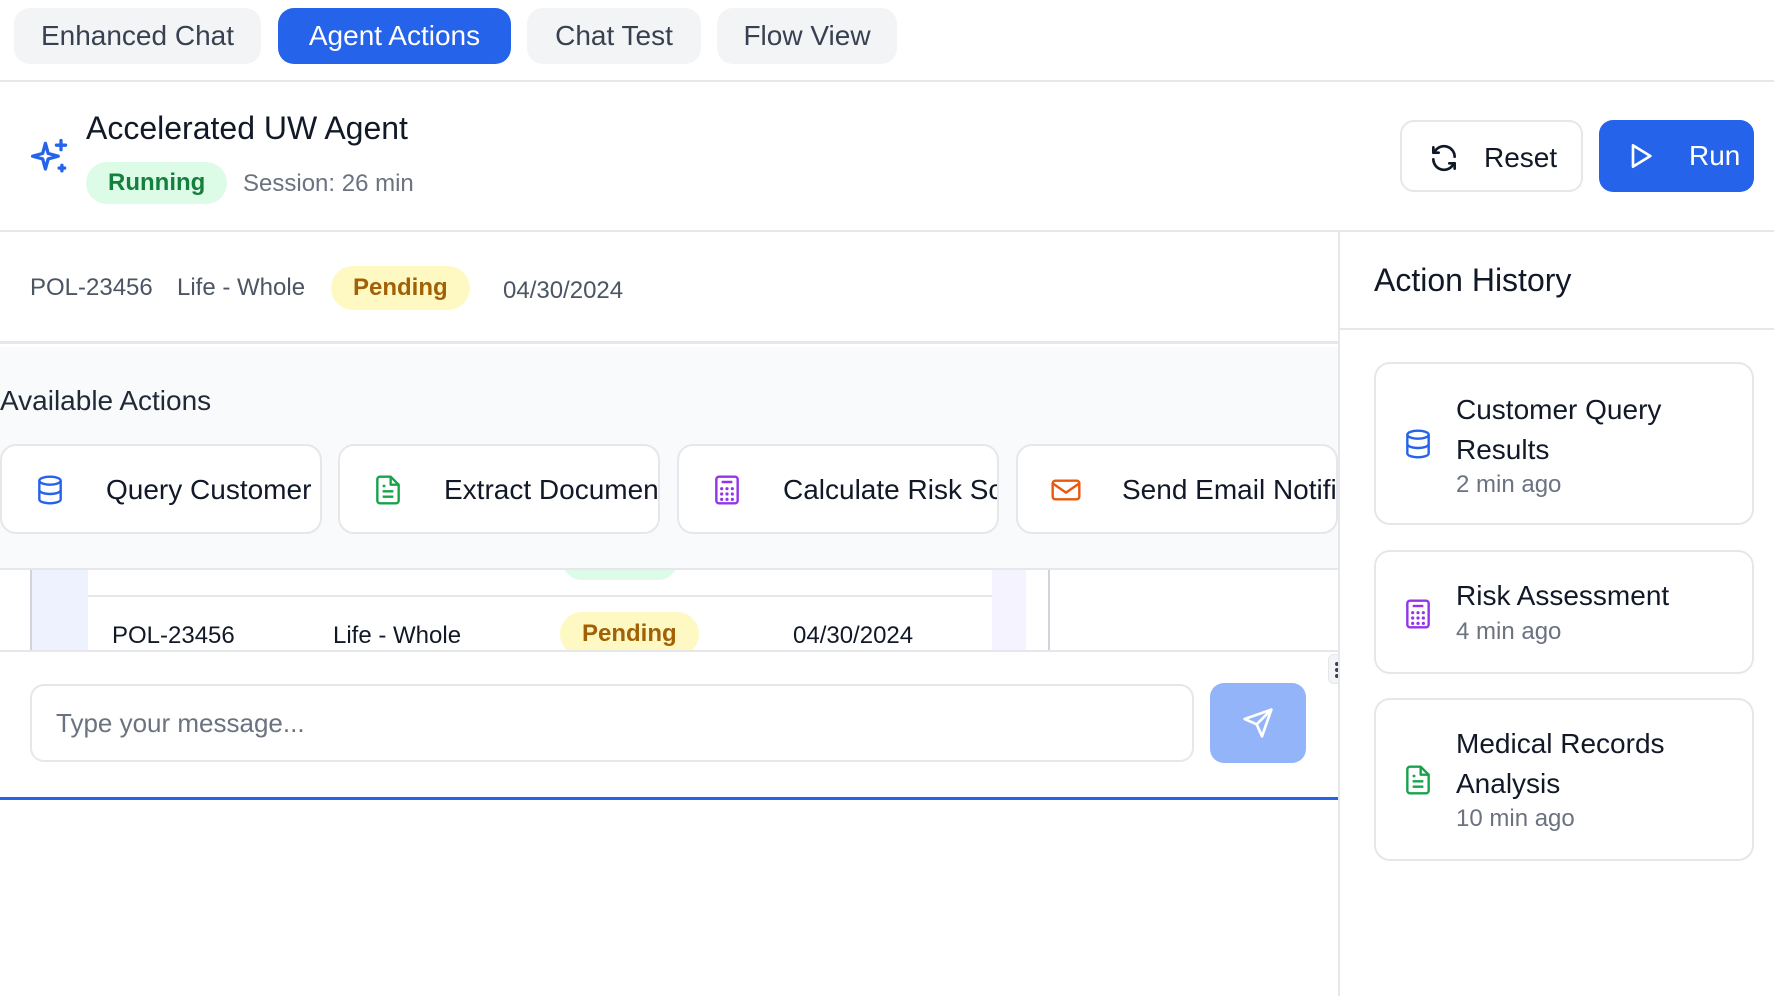  I want to click on send-icon, so click(1258, 723).